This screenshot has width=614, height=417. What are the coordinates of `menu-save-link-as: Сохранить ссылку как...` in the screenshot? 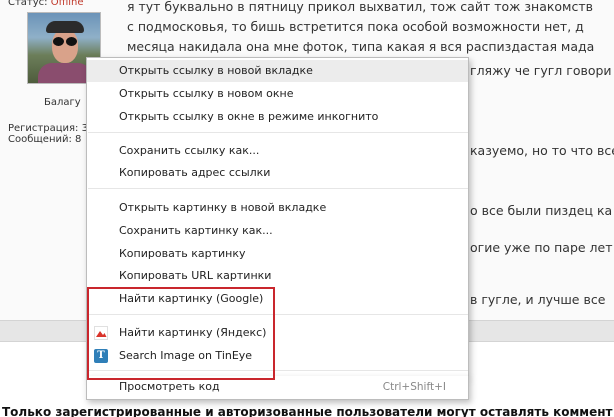 It's located at (277, 151).